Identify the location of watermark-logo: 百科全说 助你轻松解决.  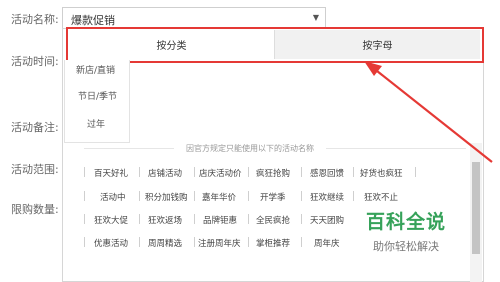
(415, 236).